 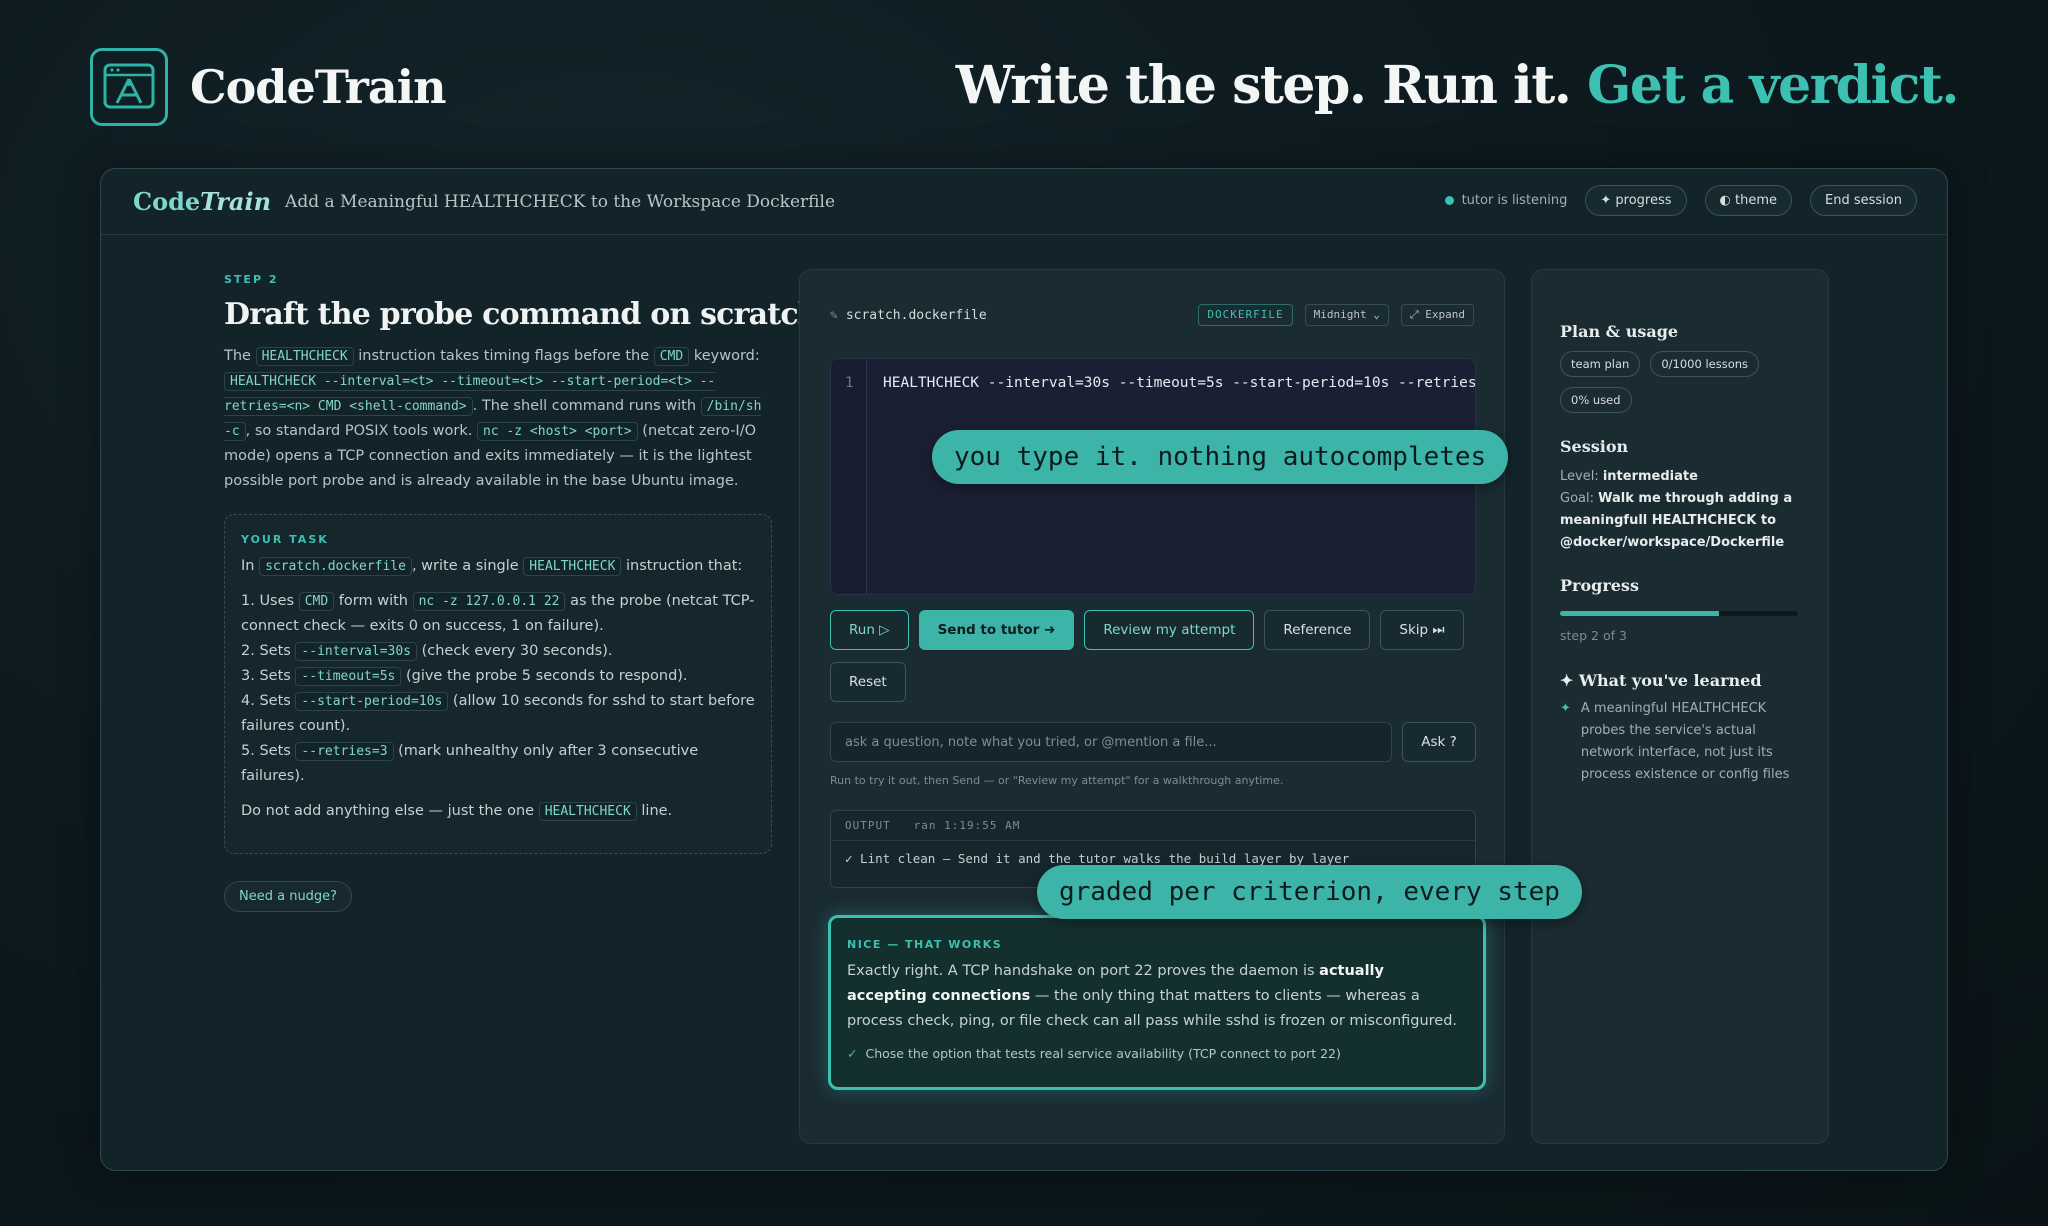 What do you see at coordinates (348, 676) in the screenshot?
I see `inline-code: --timeout=5s` at bounding box center [348, 676].